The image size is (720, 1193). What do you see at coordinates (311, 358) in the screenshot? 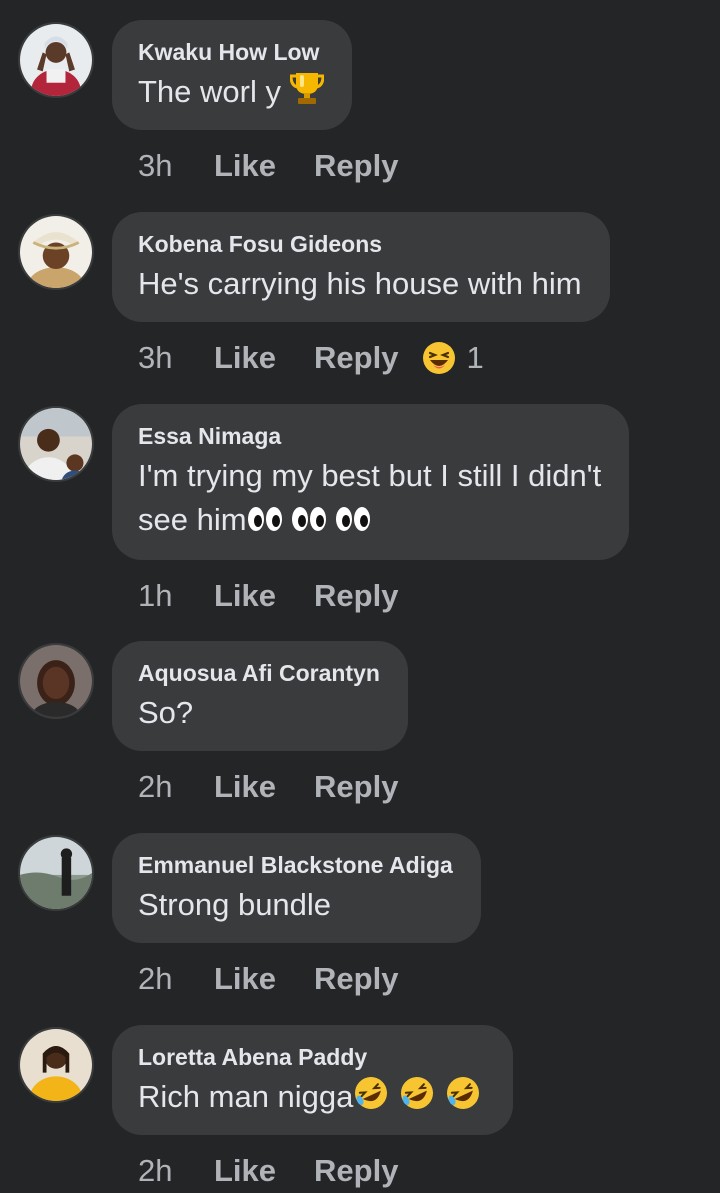
I see `comment-actions: 3h Like Reply 1` at bounding box center [311, 358].